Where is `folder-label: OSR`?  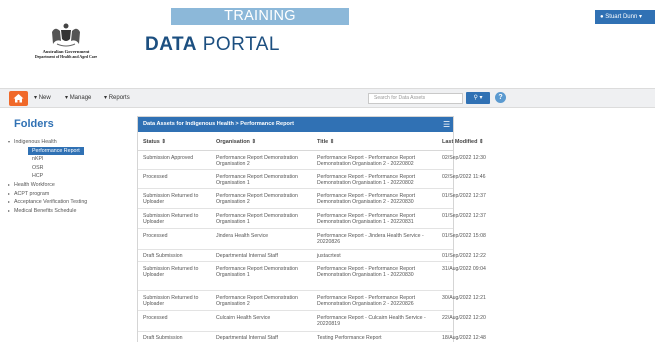
folder-label: OSR is located at coordinates (38, 167).